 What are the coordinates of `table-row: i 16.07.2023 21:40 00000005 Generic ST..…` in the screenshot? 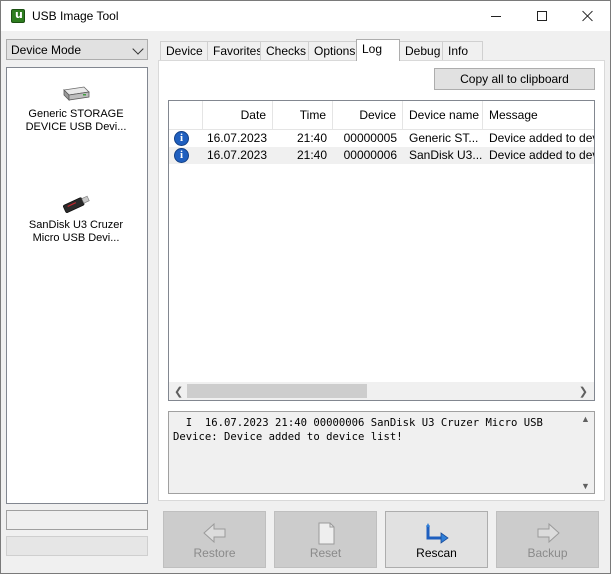 It's located at (381, 138).